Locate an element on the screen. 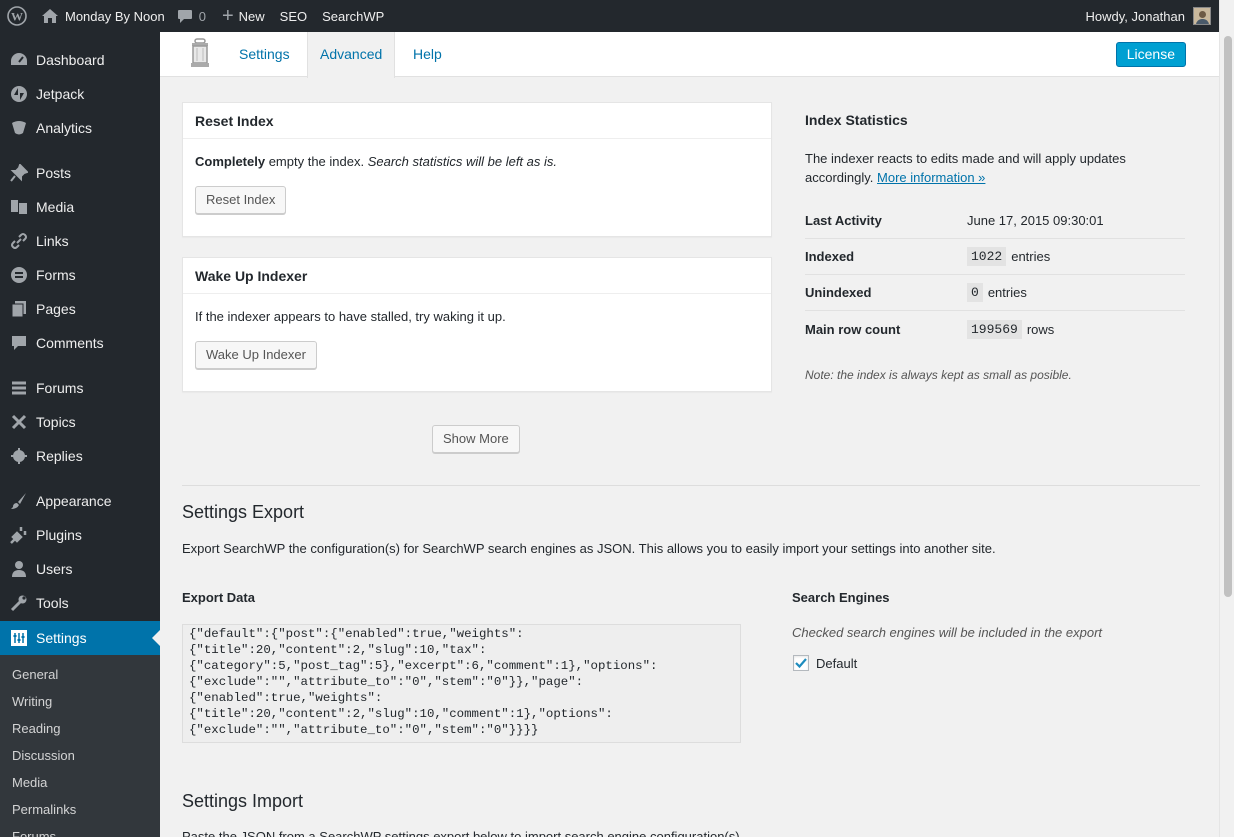 This screenshot has height=837, width=1234. menu-label: Plugins is located at coordinates (59, 535).